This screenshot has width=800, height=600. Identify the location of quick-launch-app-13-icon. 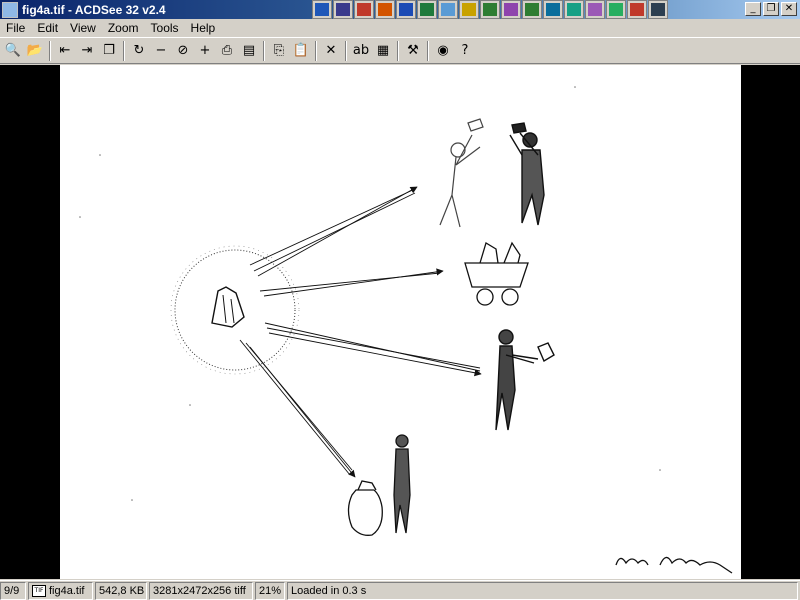
(574, 9).